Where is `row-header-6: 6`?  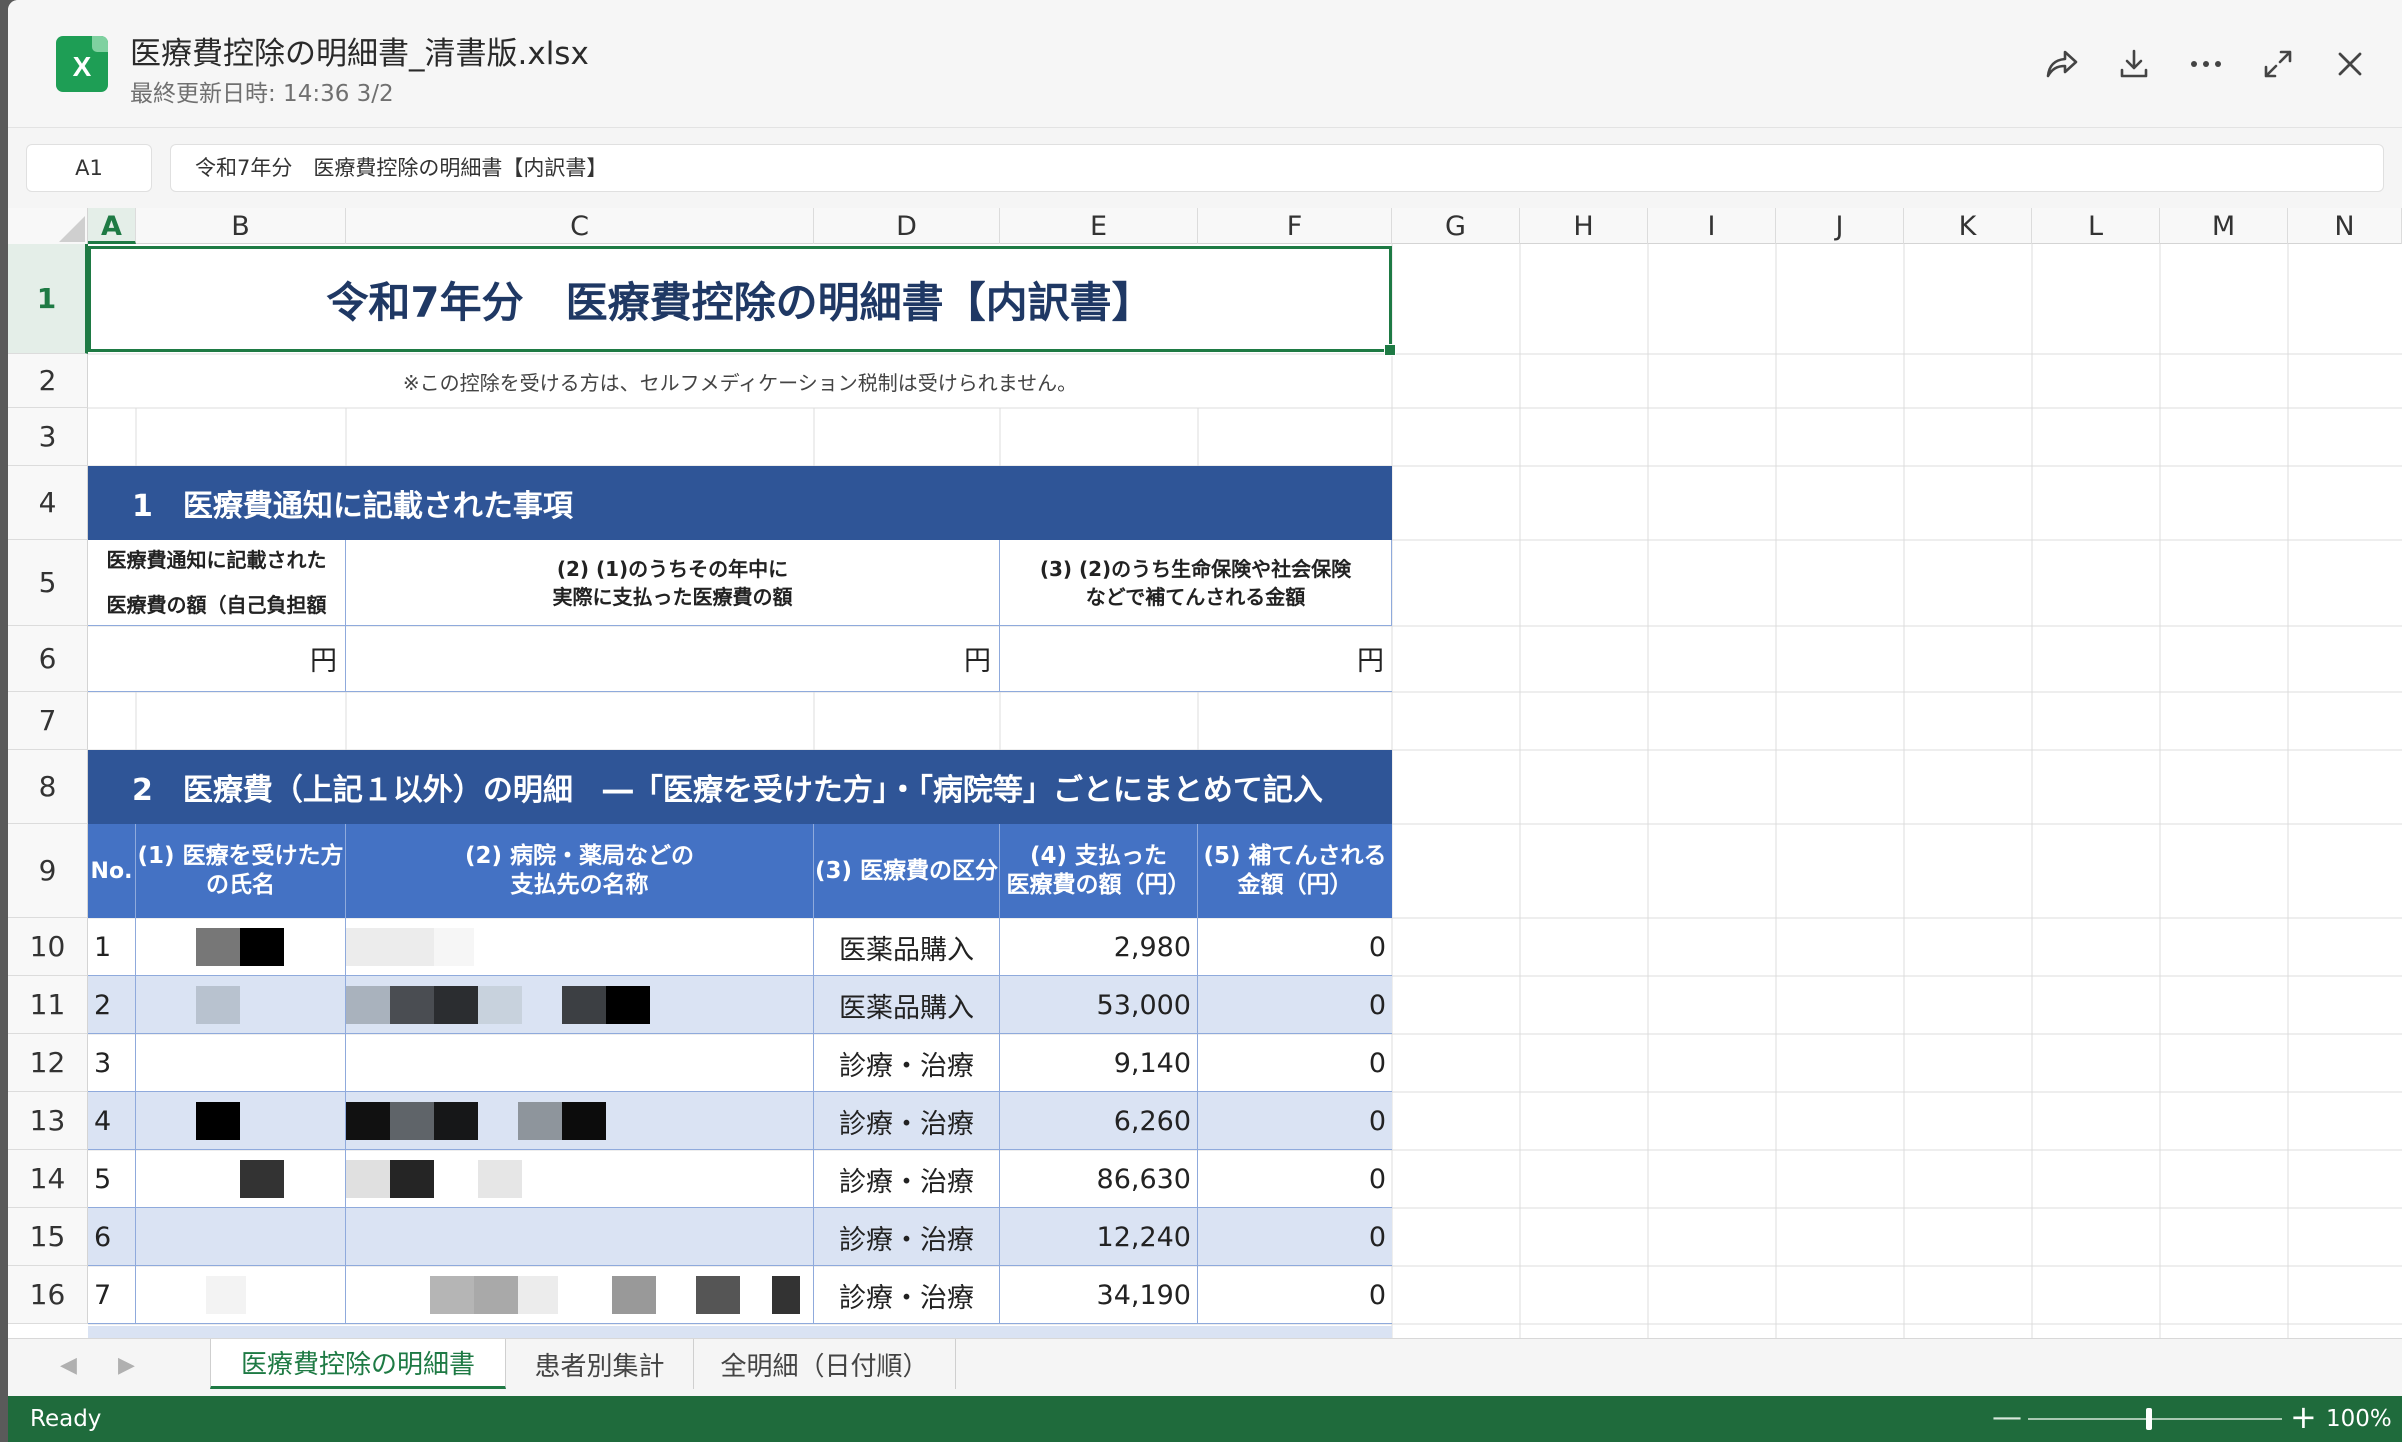 row-header-6: 6 is located at coordinates (48, 659).